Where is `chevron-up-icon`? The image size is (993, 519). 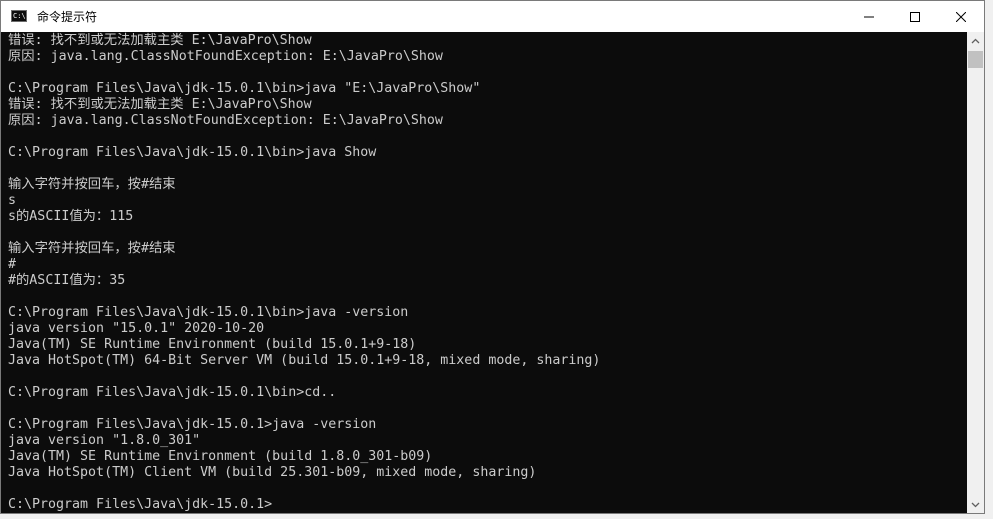
chevron-up-icon is located at coordinates (975, 40).